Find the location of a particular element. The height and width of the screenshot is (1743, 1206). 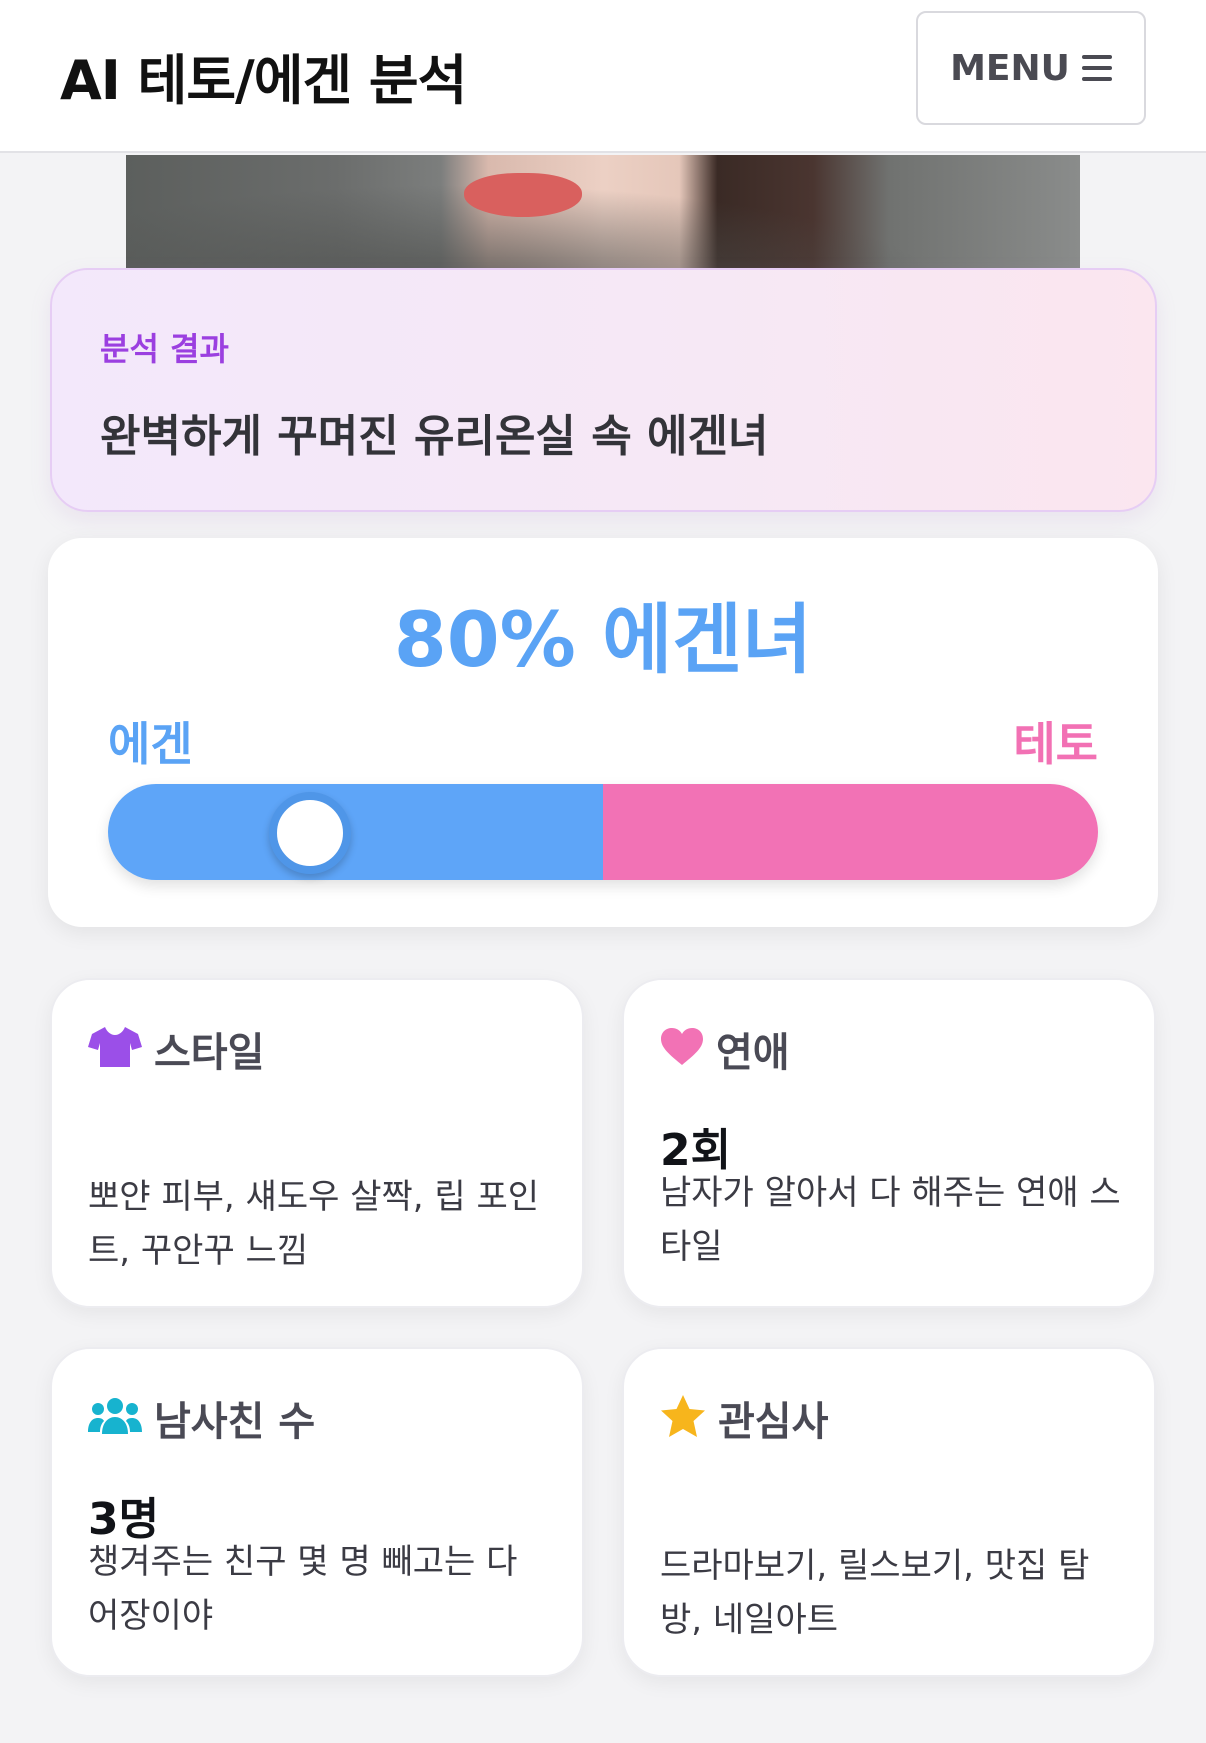

style-desc: 뽀얀 피부, 섀도우 살짝, 립 포인트, 꾸안꾸 느낌 is located at coordinates (314, 1224).